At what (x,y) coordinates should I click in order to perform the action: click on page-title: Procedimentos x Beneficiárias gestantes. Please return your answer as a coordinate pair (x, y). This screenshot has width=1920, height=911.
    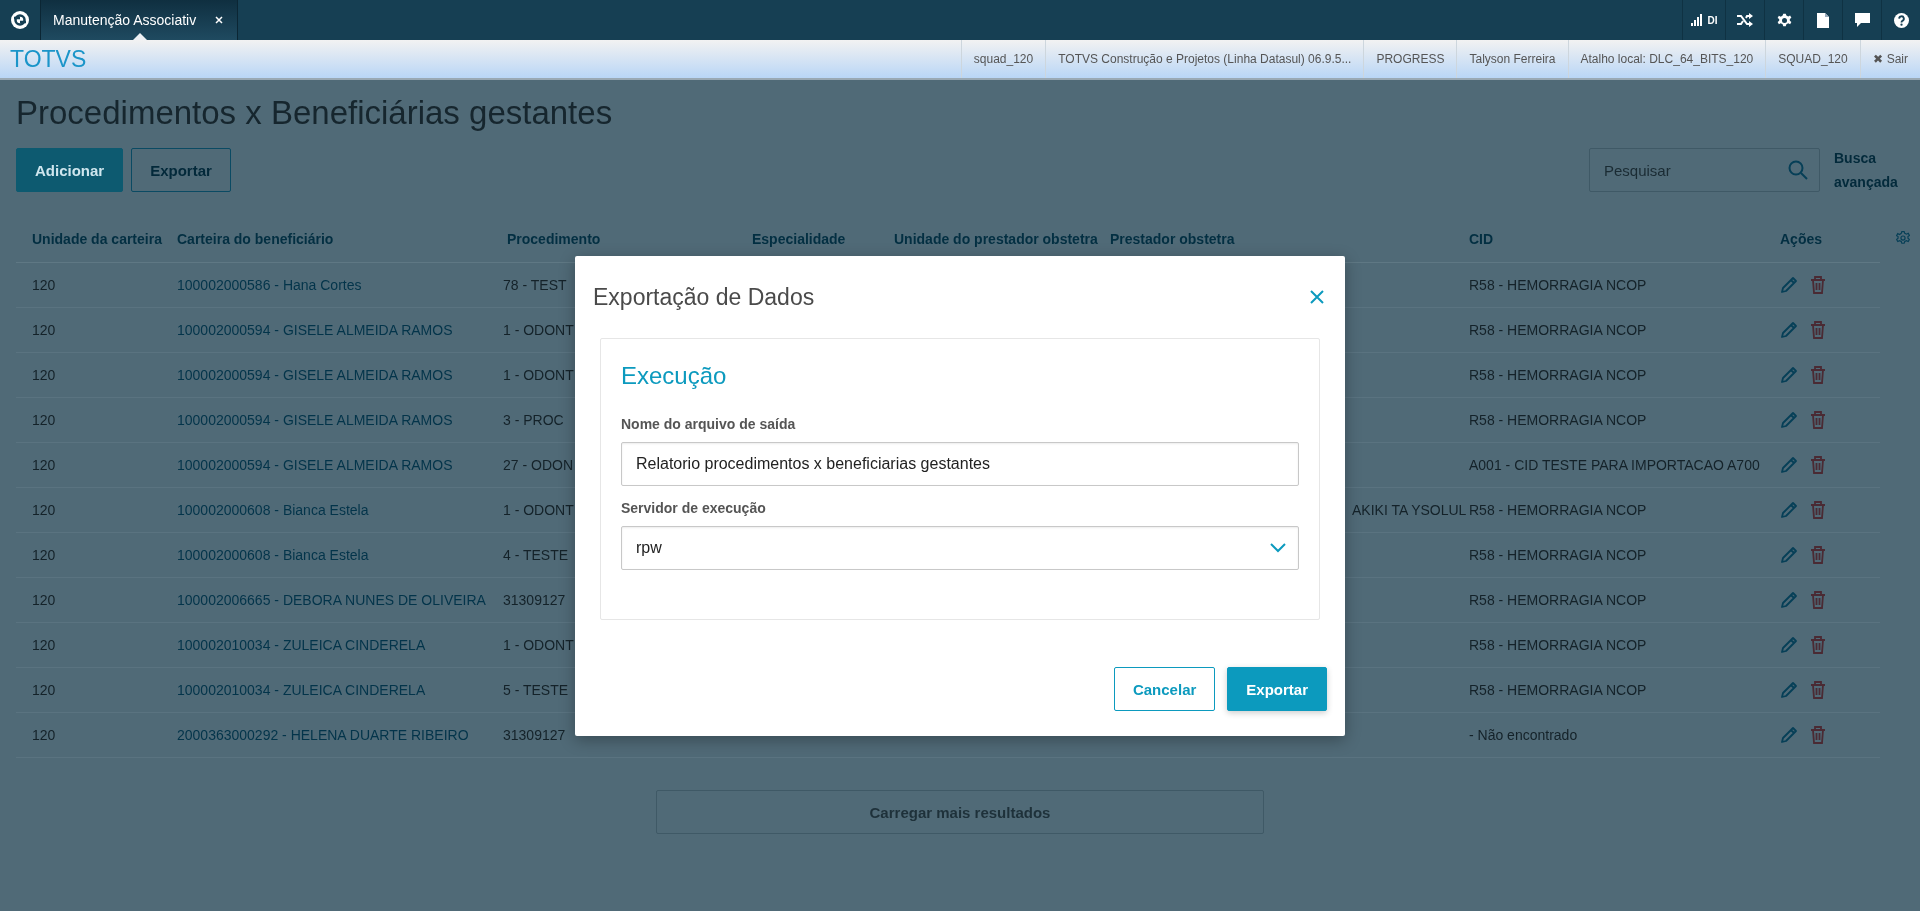
    Looking at the image, I should click on (315, 113).